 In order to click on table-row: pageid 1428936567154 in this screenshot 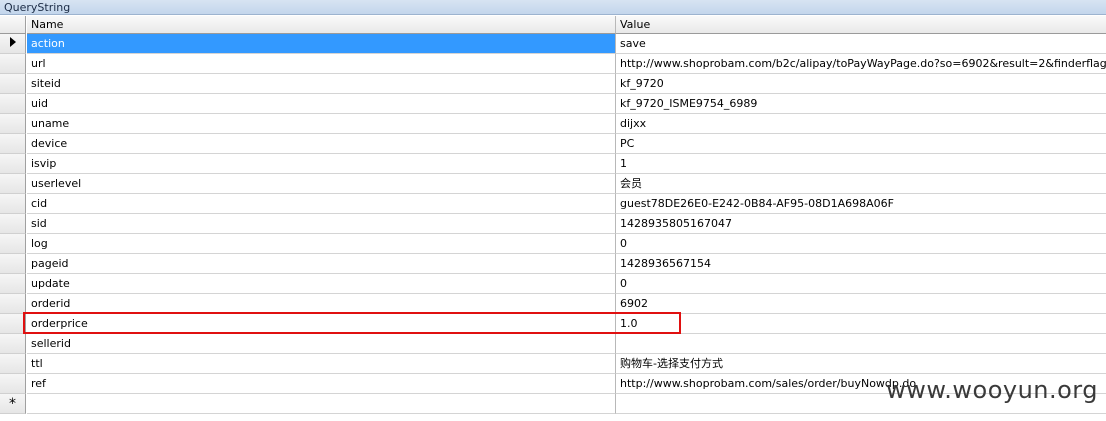, I will do `click(553, 264)`.